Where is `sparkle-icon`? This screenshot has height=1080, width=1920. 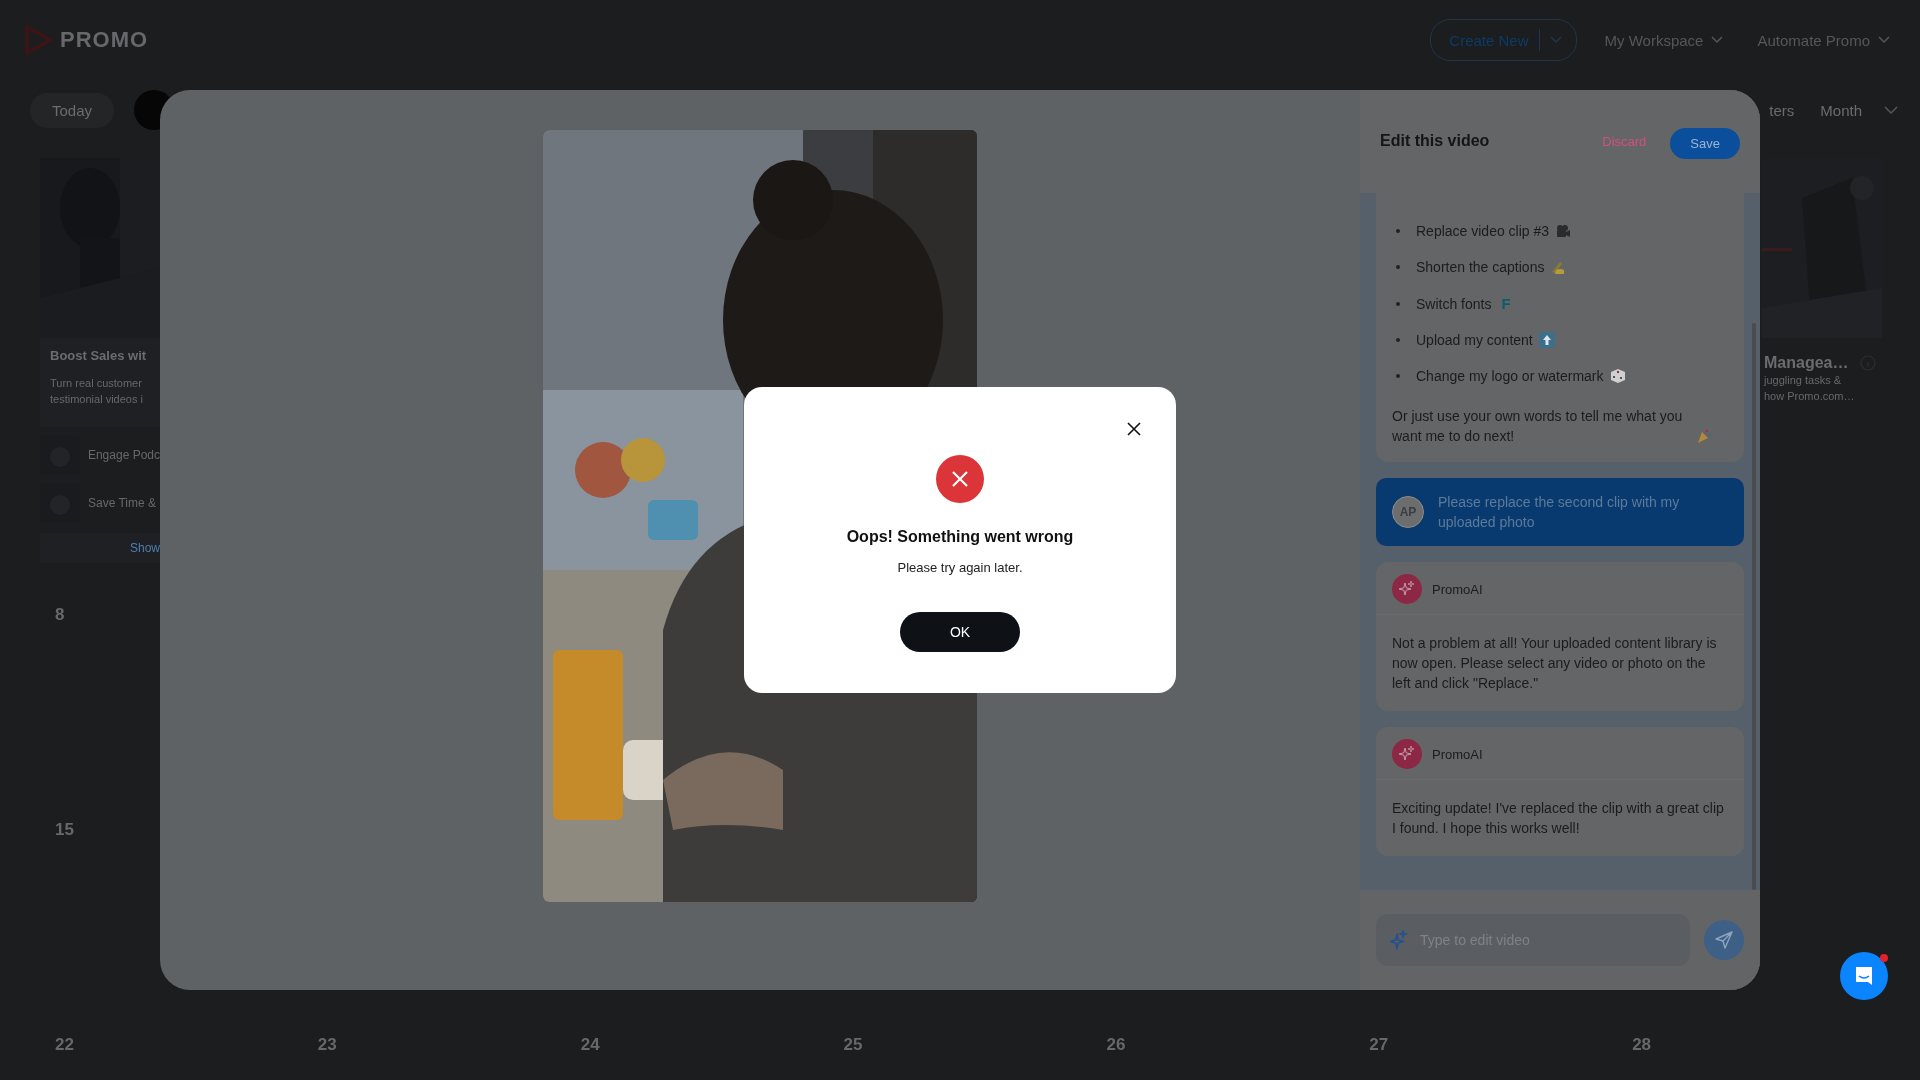 sparkle-icon is located at coordinates (1399, 940).